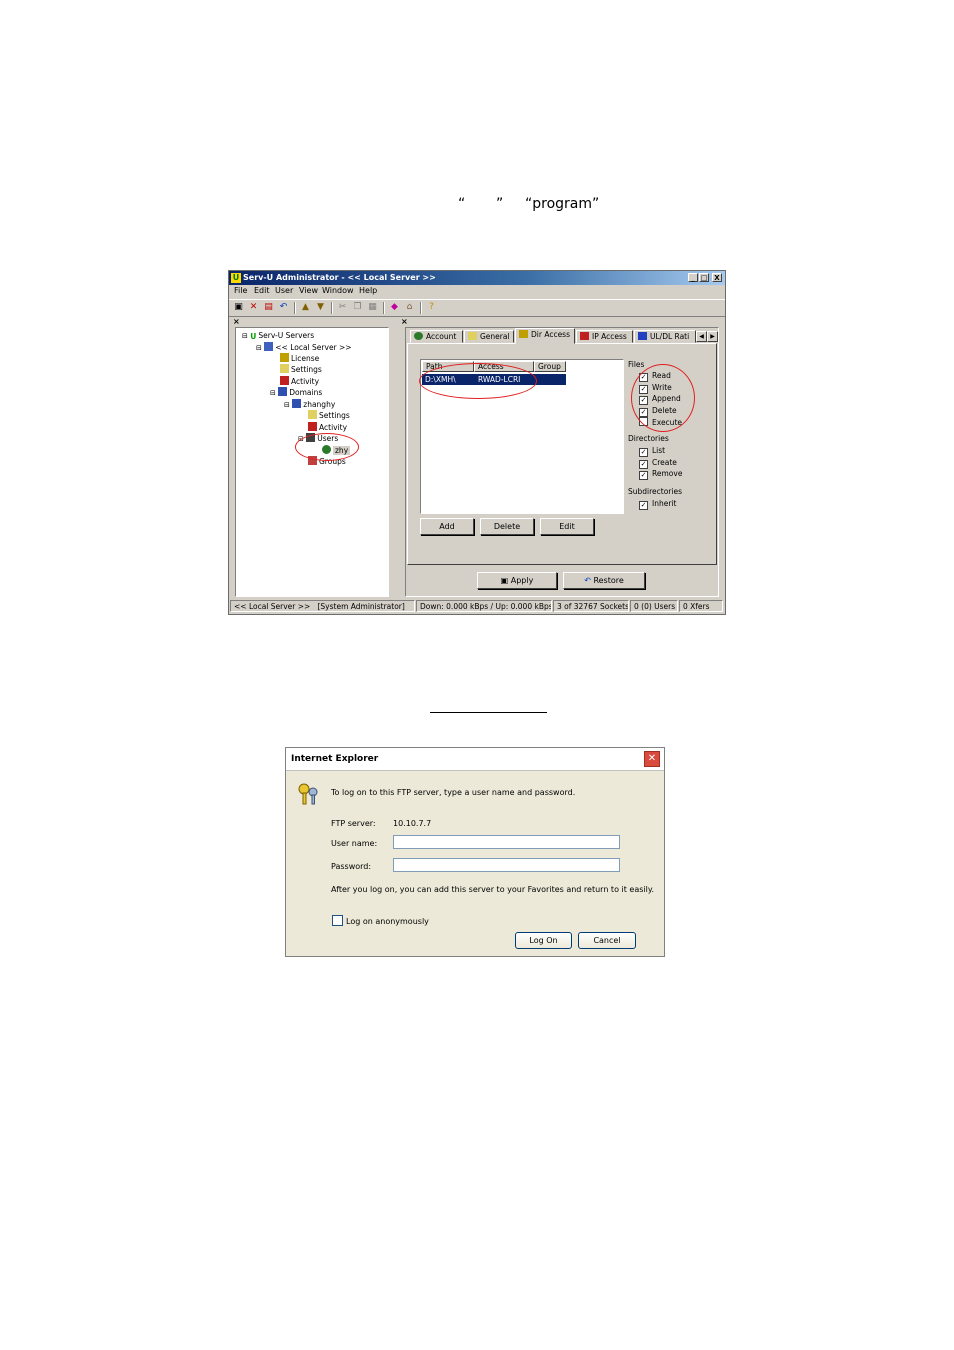 Image resolution: width=954 pixels, height=1350 pixels. What do you see at coordinates (253, 307) in the screenshot?
I see `delete-icon: ✕` at bounding box center [253, 307].